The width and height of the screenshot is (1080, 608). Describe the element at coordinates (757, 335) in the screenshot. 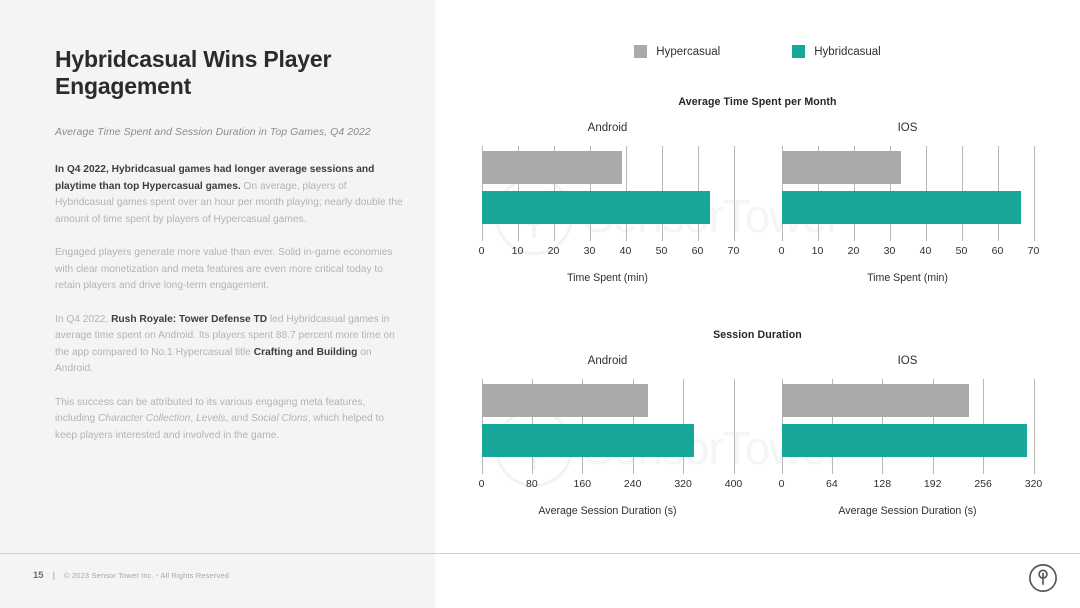

I see `chart-title-session-duration: Session Duration` at that location.